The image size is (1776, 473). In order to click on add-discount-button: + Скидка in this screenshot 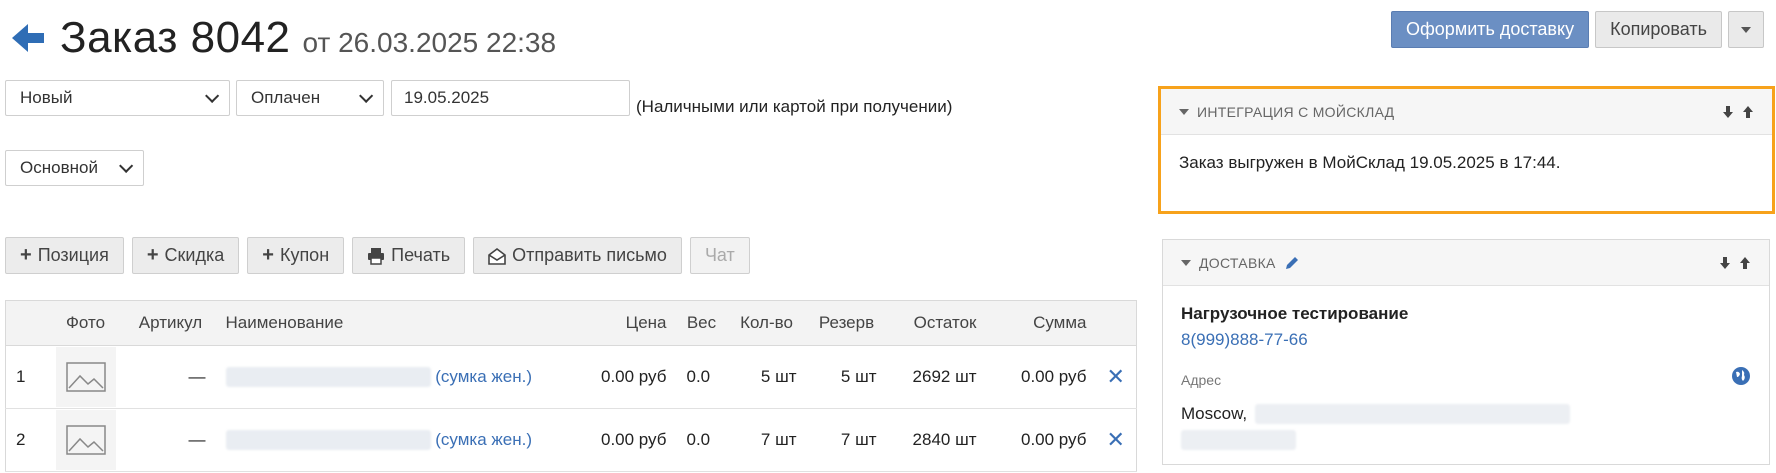, I will do `click(185, 255)`.